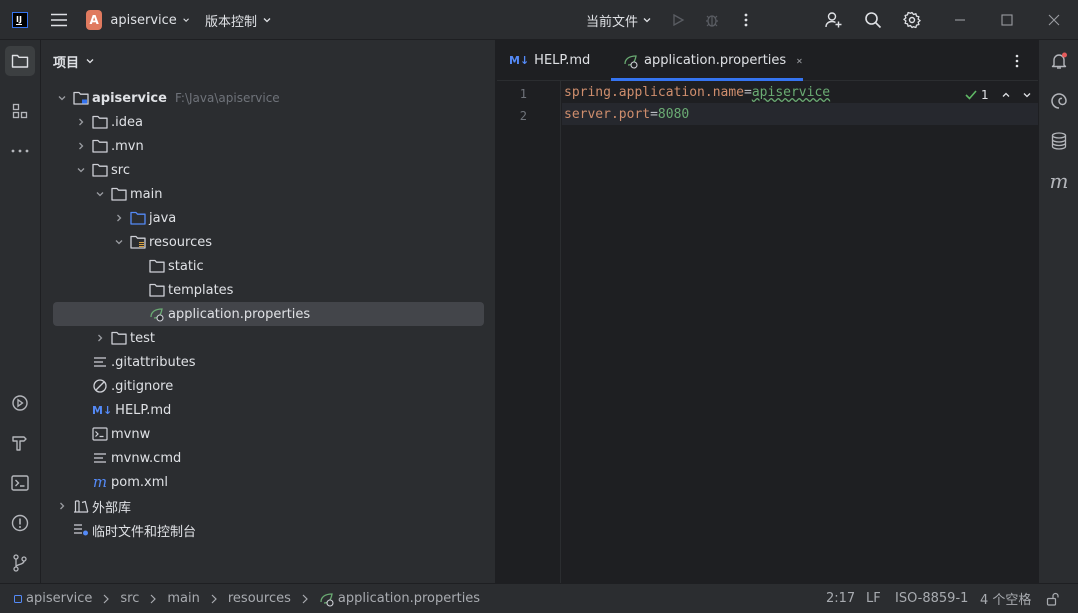 This screenshot has width=1078, height=613. Describe the element at coordinates (239, 314) in the screenshot. I see `tree-label: application.properties` at that location.